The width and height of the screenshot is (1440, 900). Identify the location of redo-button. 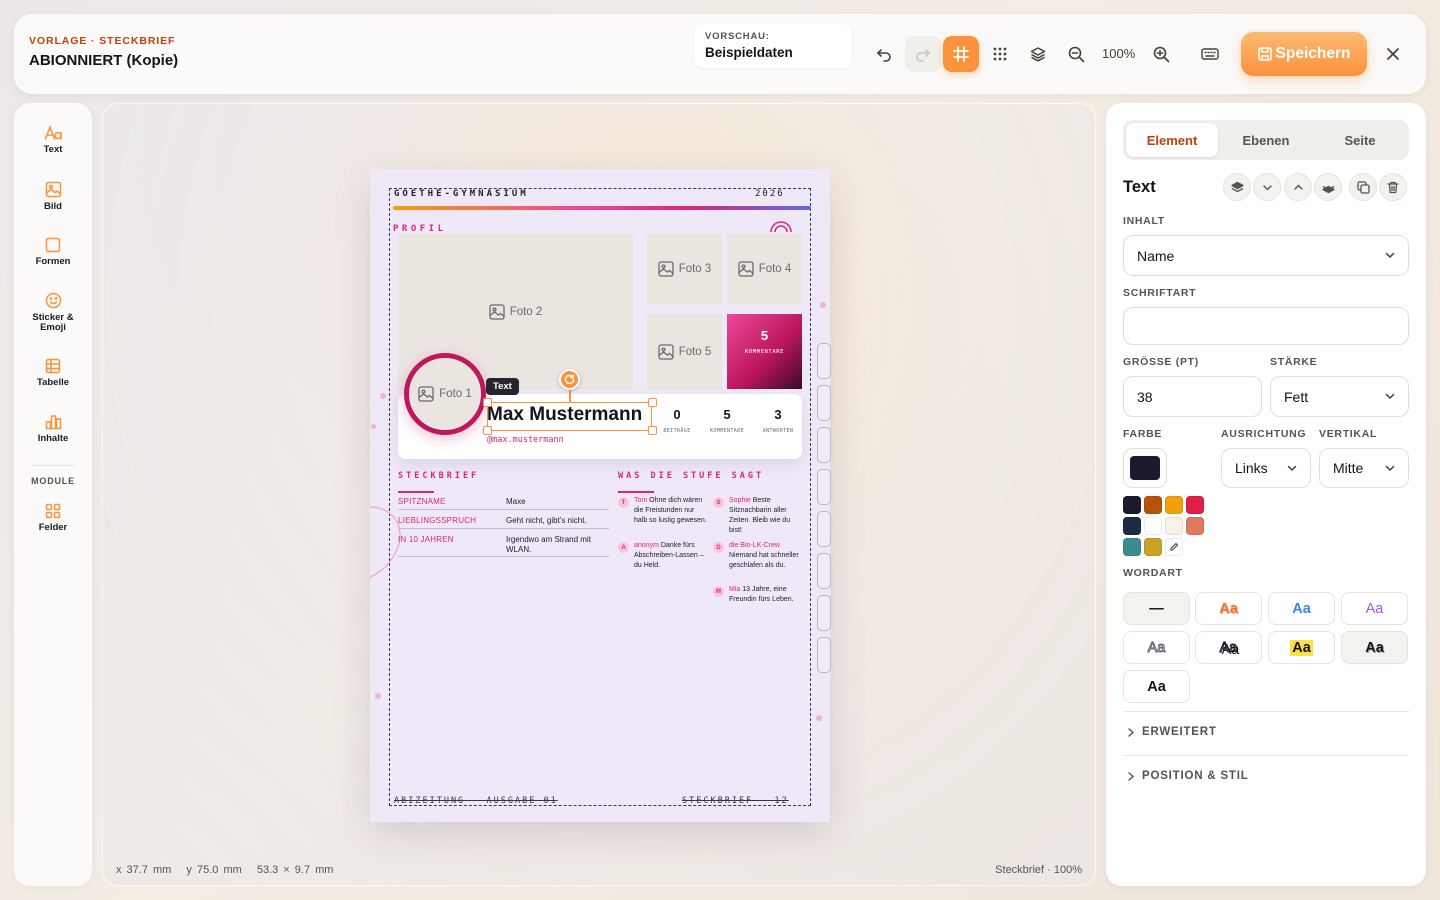
(923, 54).